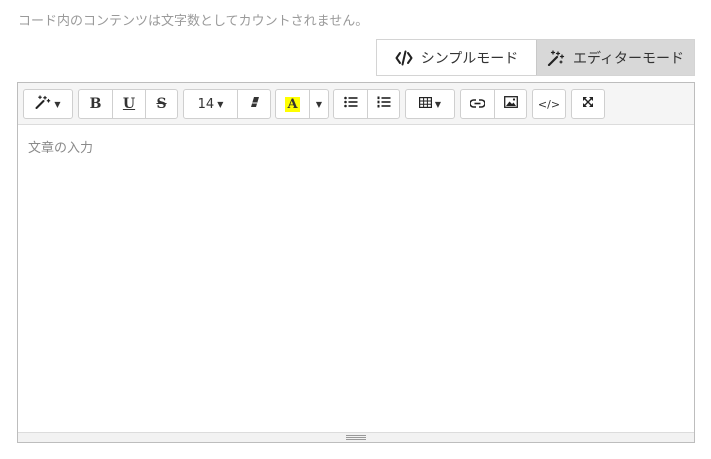 The height and width of the screenshot is (459, 711). I want to click on clear-format-button, so click(253, 104).